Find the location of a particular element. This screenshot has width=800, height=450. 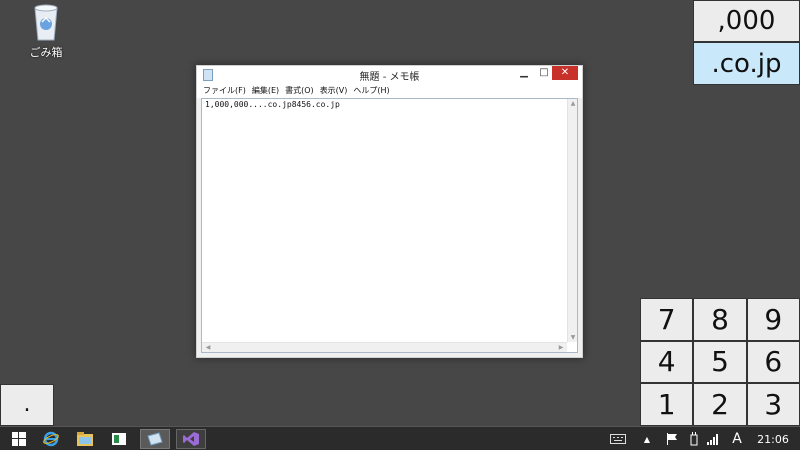

taskbar-notepad is located at coordinates (155, 439).